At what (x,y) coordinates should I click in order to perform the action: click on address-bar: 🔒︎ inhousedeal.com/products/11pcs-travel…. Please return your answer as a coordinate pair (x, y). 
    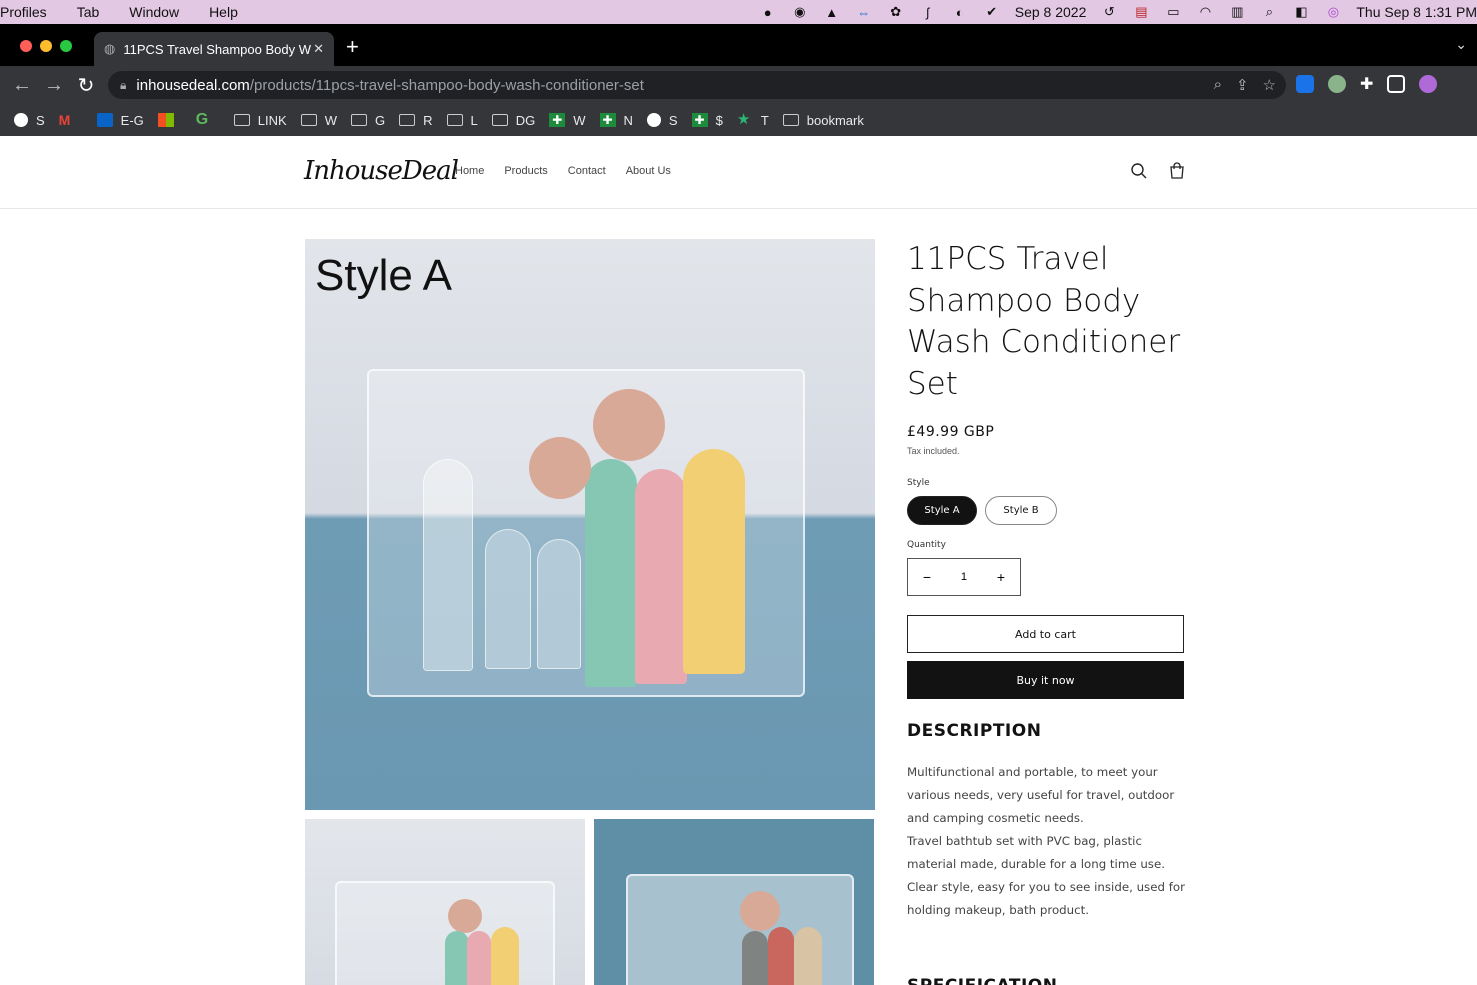
    Looking at the image, I should click on (697, 85).